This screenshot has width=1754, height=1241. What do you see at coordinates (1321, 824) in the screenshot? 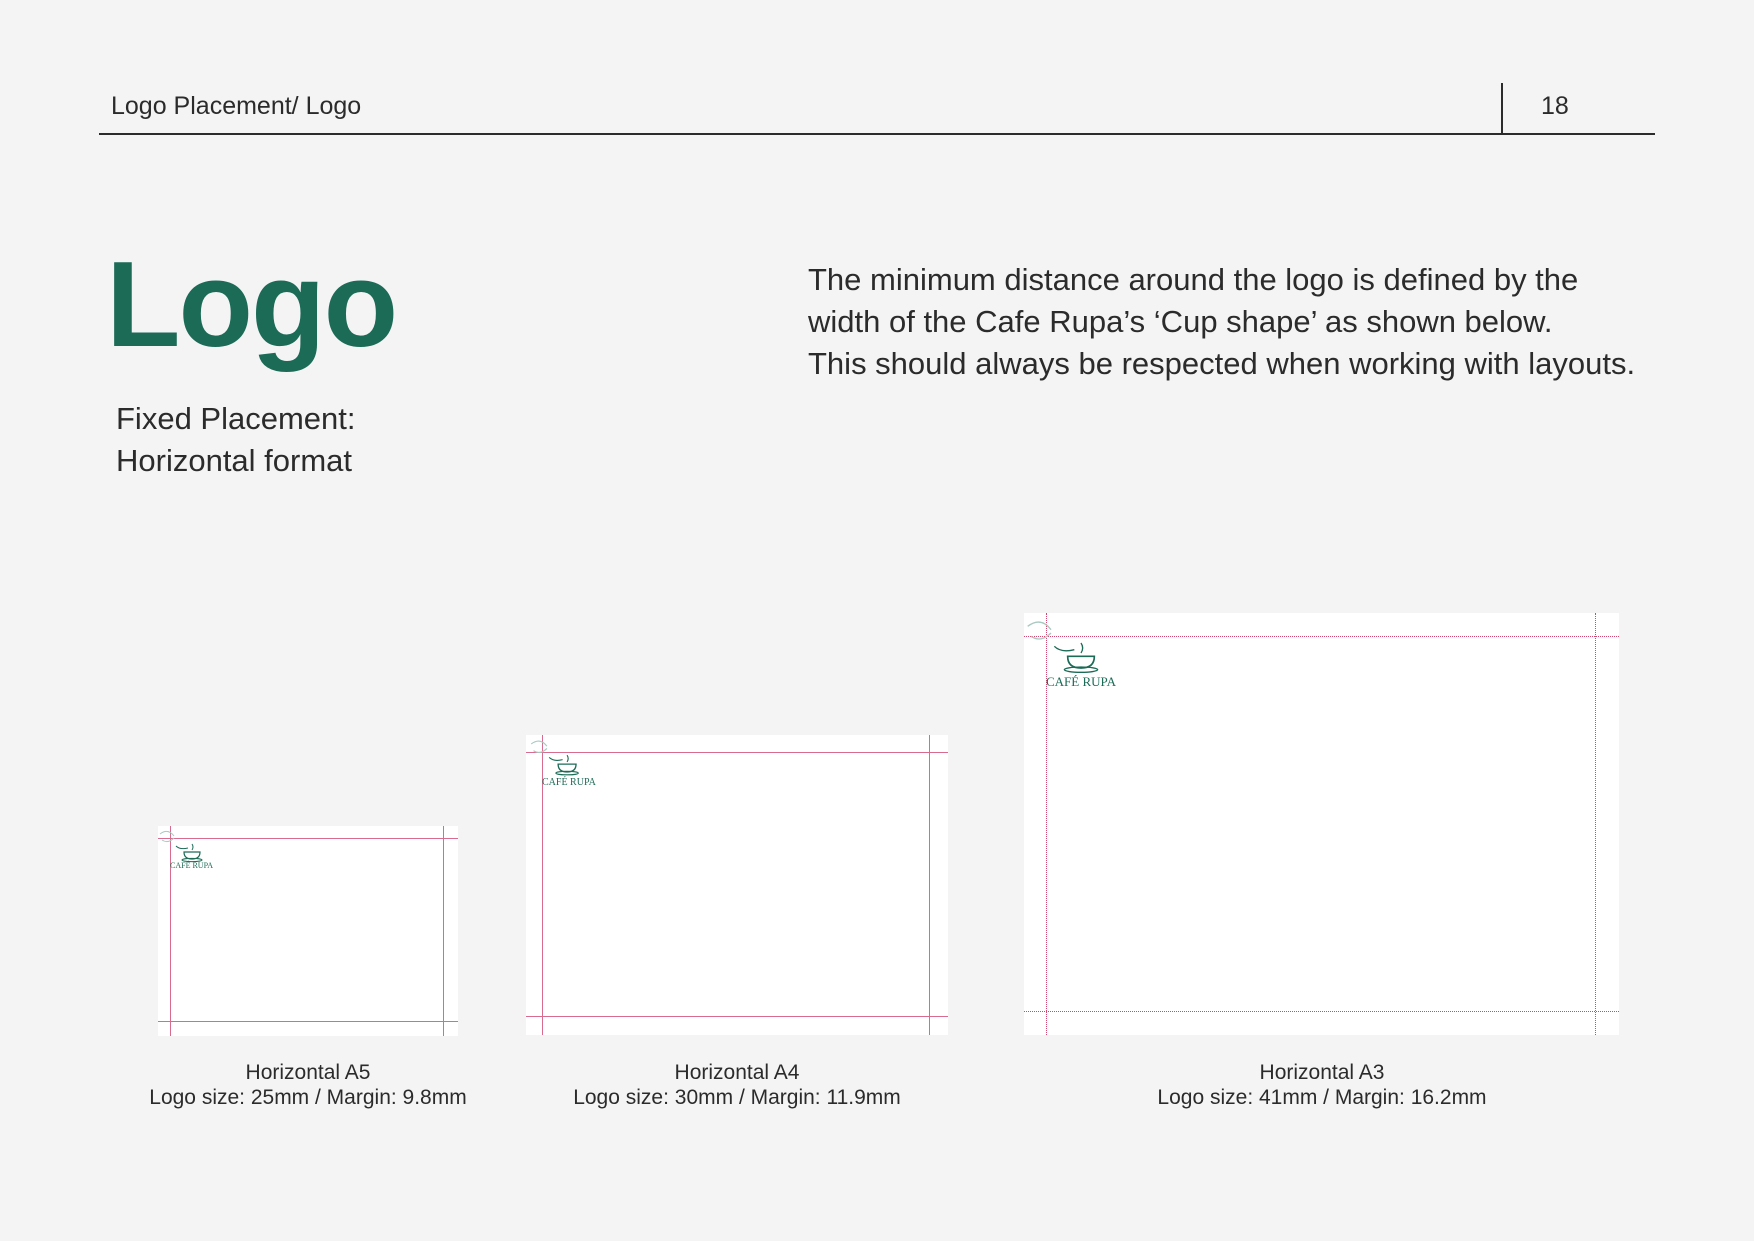
I see `sheet-a3: CAFÉ RUPA` at bounding box center [1321, 824].